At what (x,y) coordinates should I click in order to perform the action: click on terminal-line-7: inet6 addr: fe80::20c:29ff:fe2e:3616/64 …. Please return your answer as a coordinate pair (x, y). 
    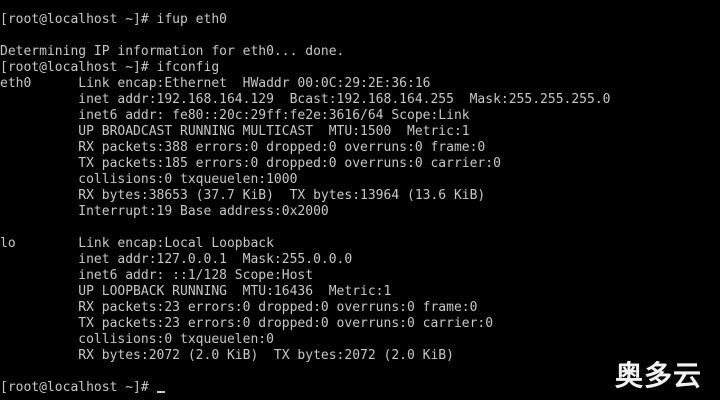
    Looking at the image, I should click on (235, 115).